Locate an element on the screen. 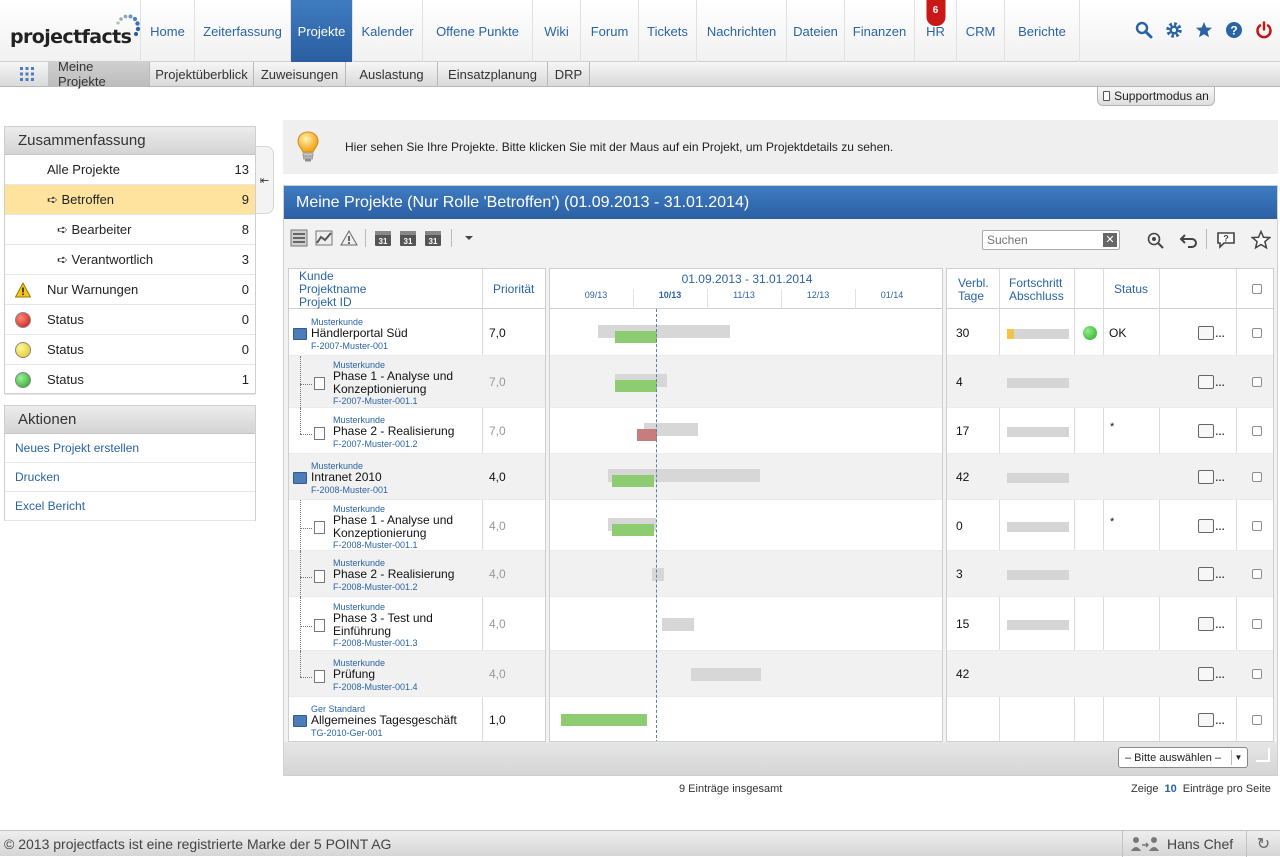 The image size is (1280, 857). nav-item-wiki: Wiki is located at coordinates (556, 31).